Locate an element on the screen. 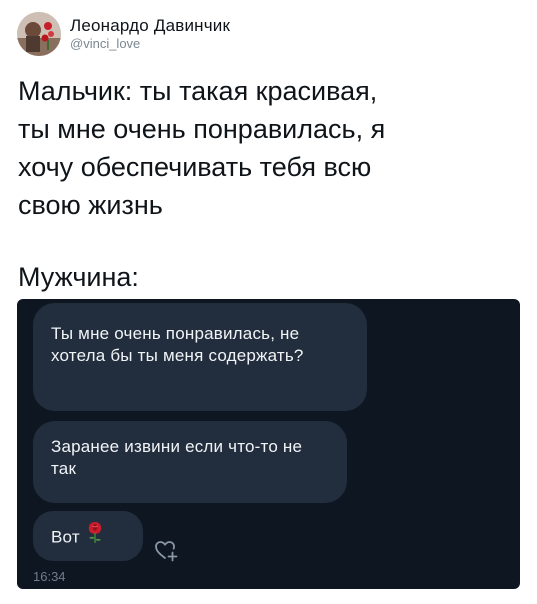 Image resolution: width=537 pixels, height=604 pixels. message-bubble: Заранее извини если что-то не так is located at coordinates (190, 462).